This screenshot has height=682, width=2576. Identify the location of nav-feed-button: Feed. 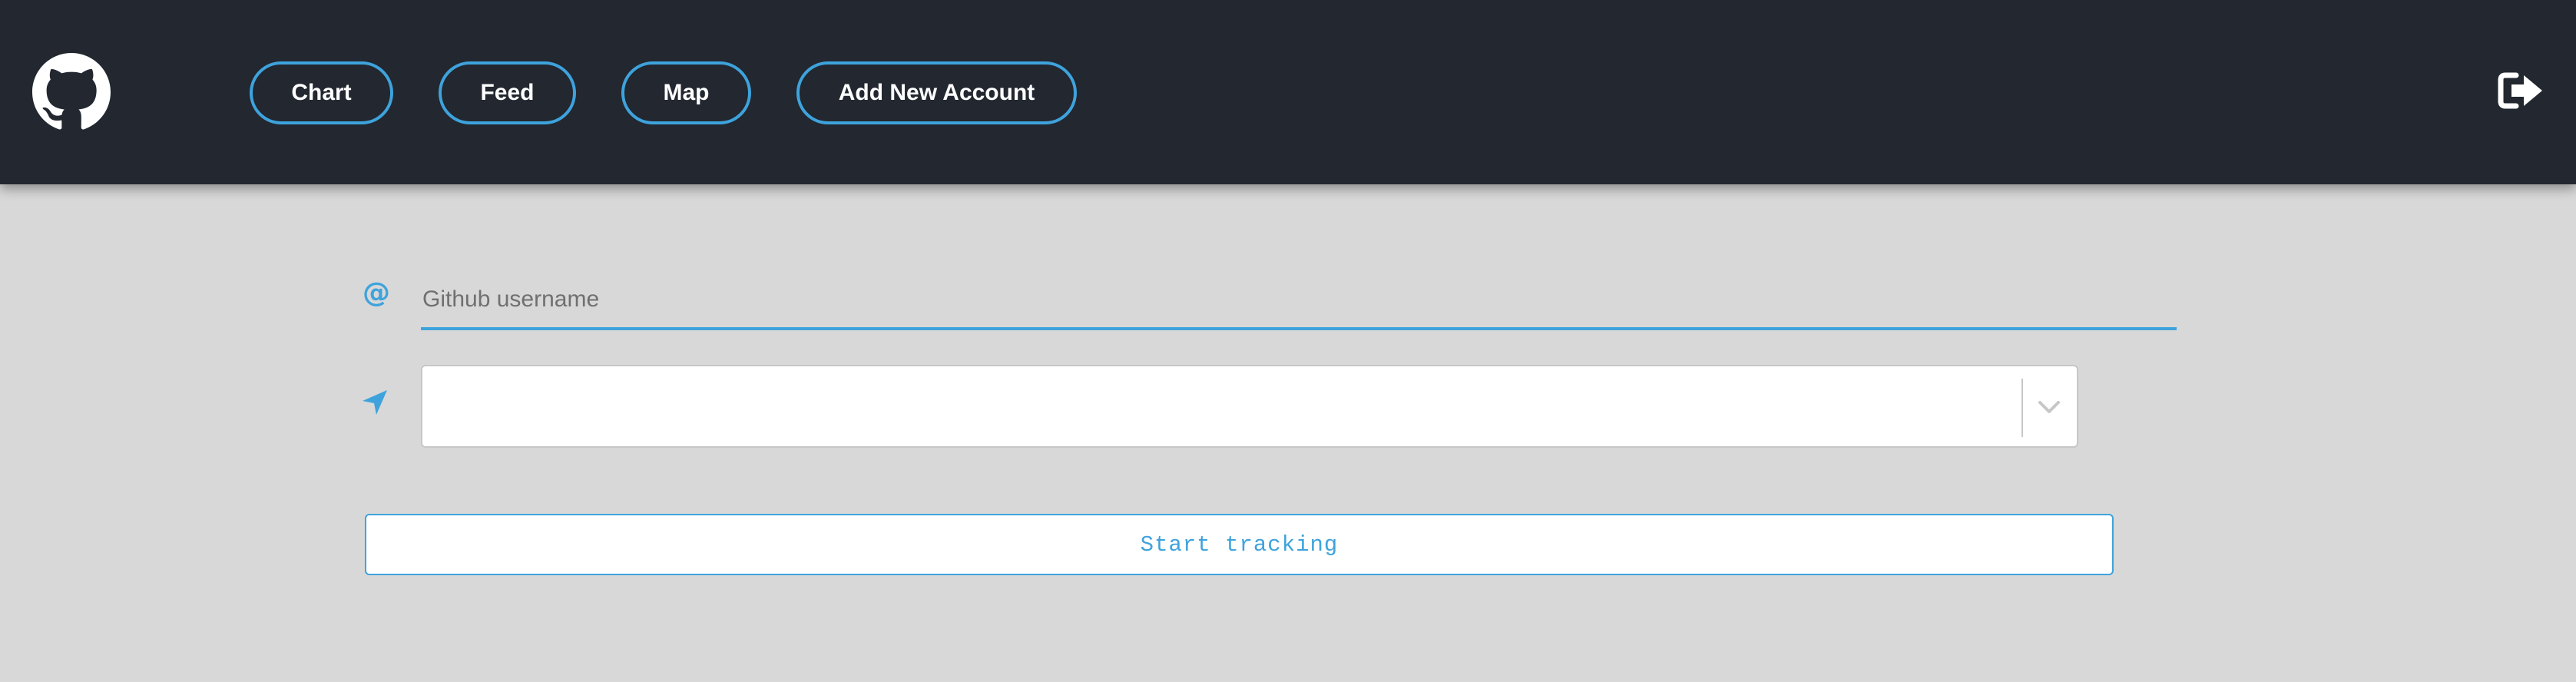
(507, 92).